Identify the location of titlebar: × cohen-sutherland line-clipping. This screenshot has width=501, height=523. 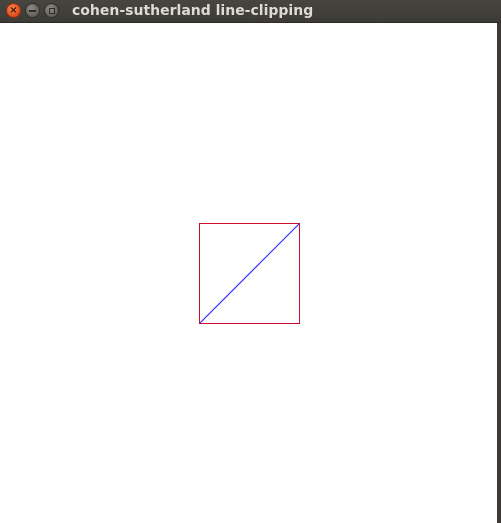
(250, 11).